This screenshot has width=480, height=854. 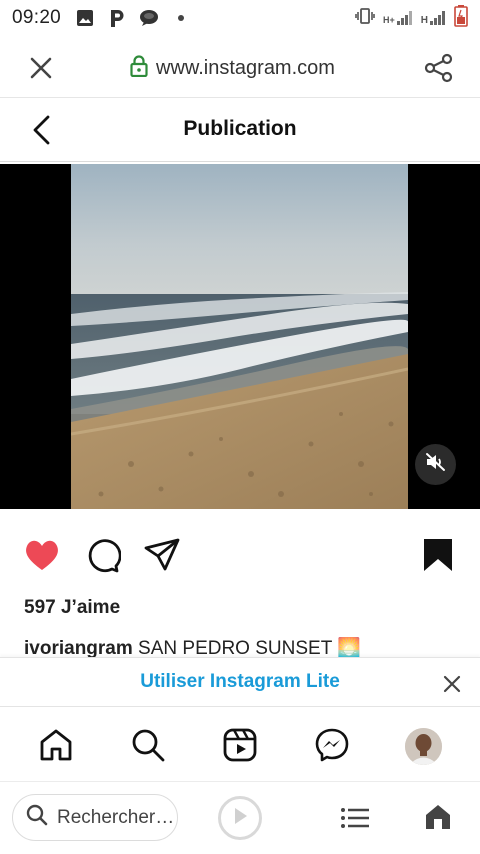 What do you see at coordinates (433, 18) in the screenshot?
I see `hplus-signal-icon: H` at bounding box center [433, 18].